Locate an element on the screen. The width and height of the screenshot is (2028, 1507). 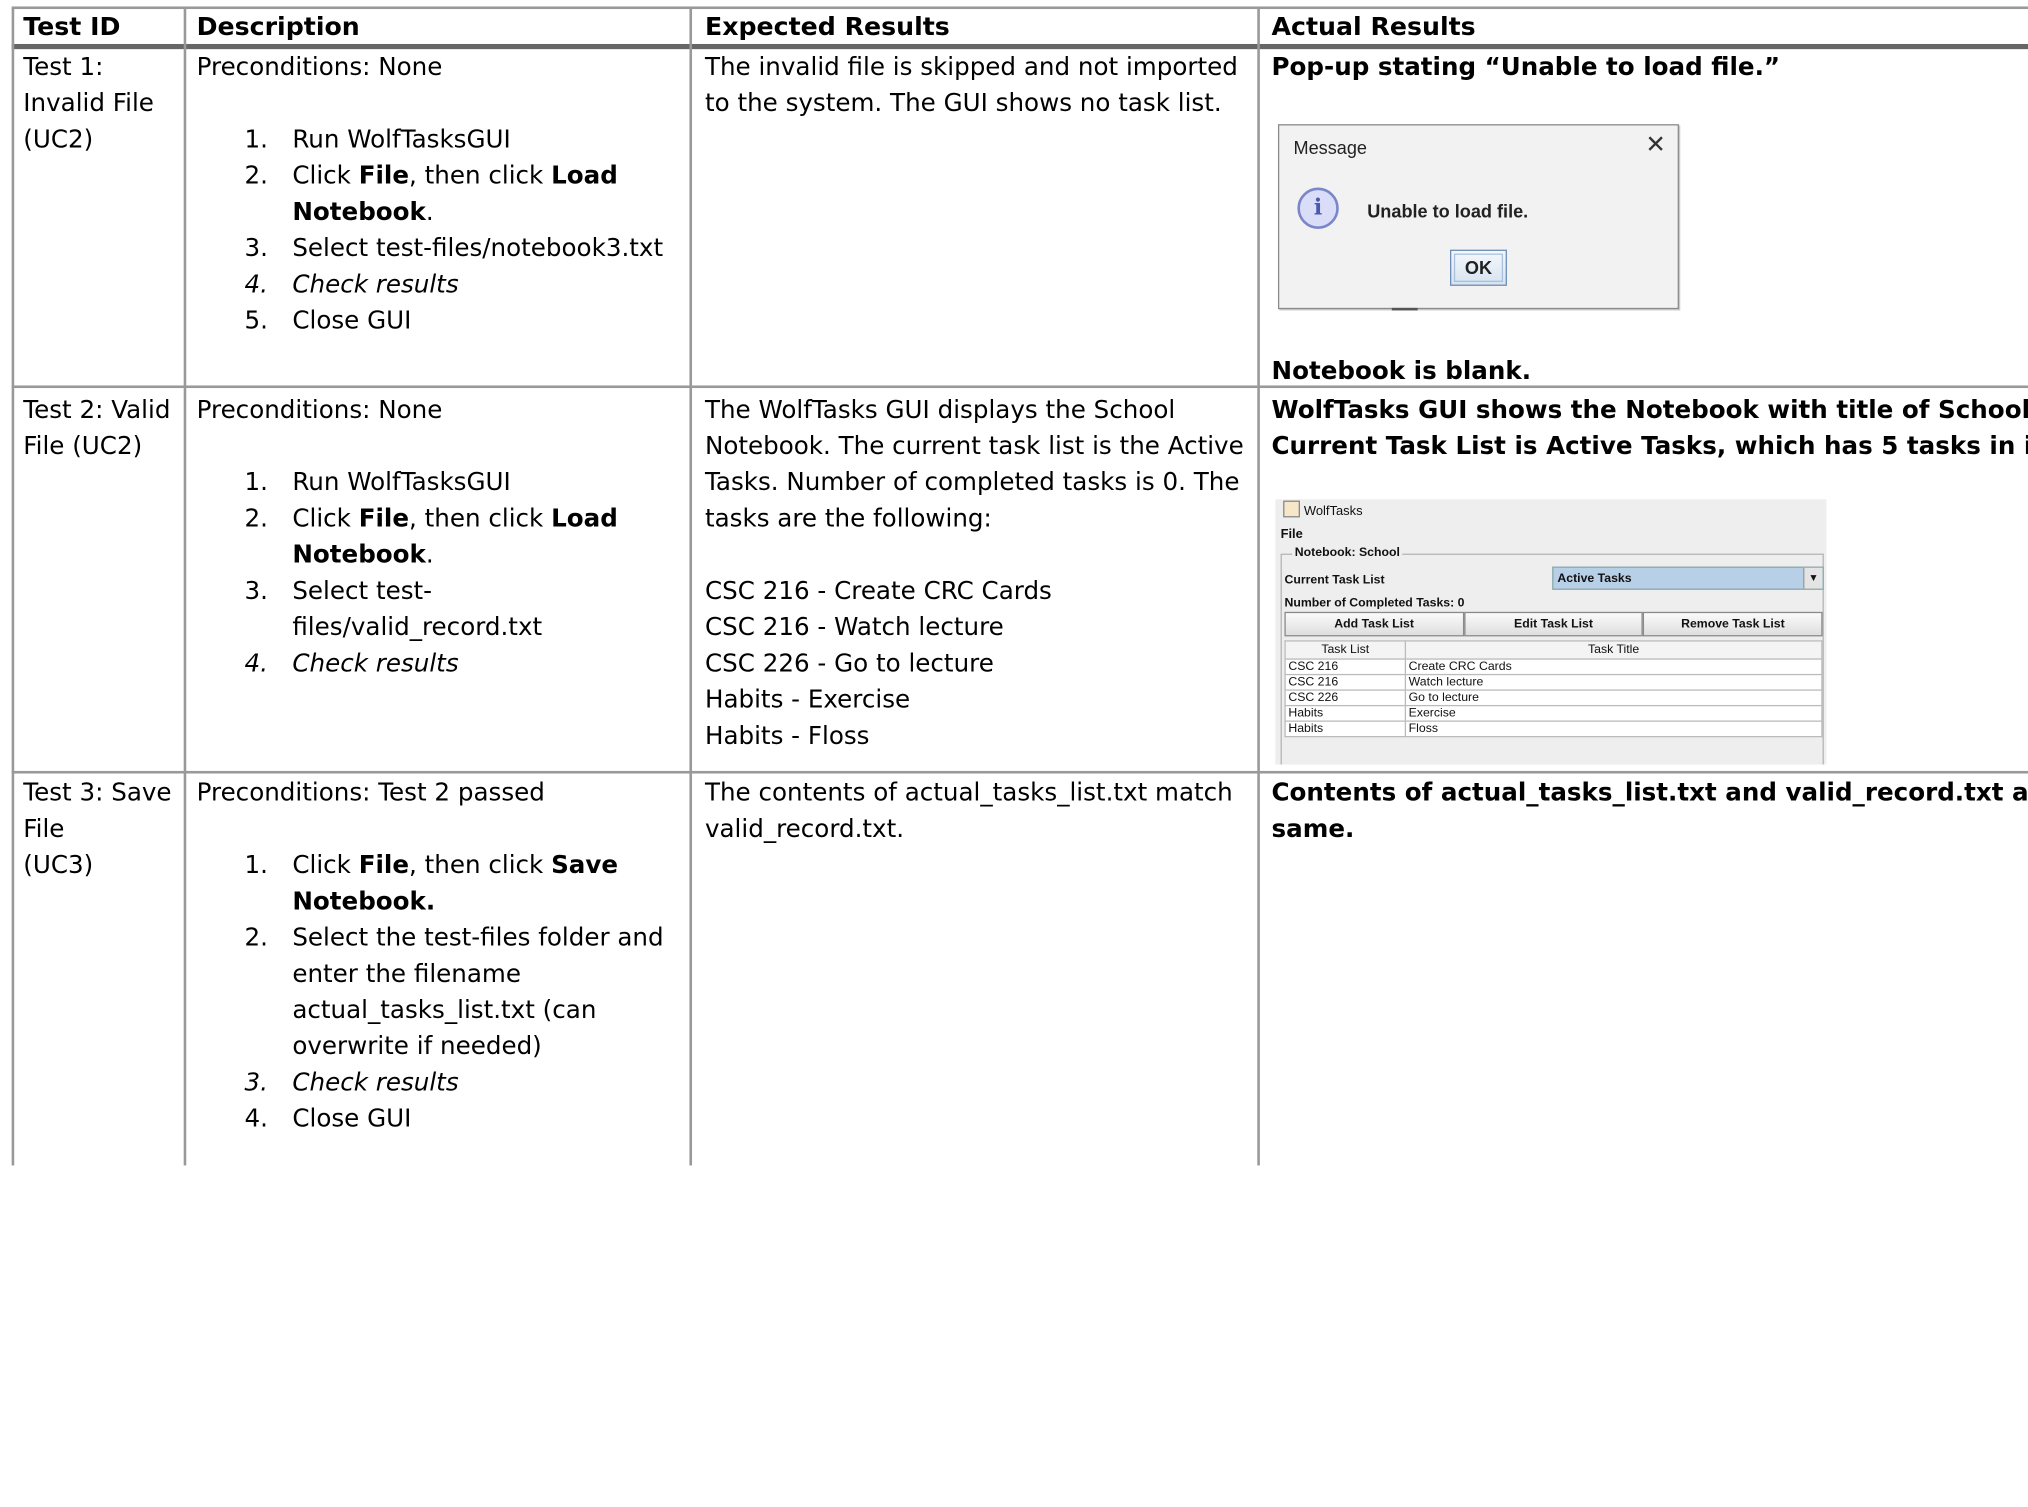
expected-task: Habits - Floss is located at coordinates (787, 736).